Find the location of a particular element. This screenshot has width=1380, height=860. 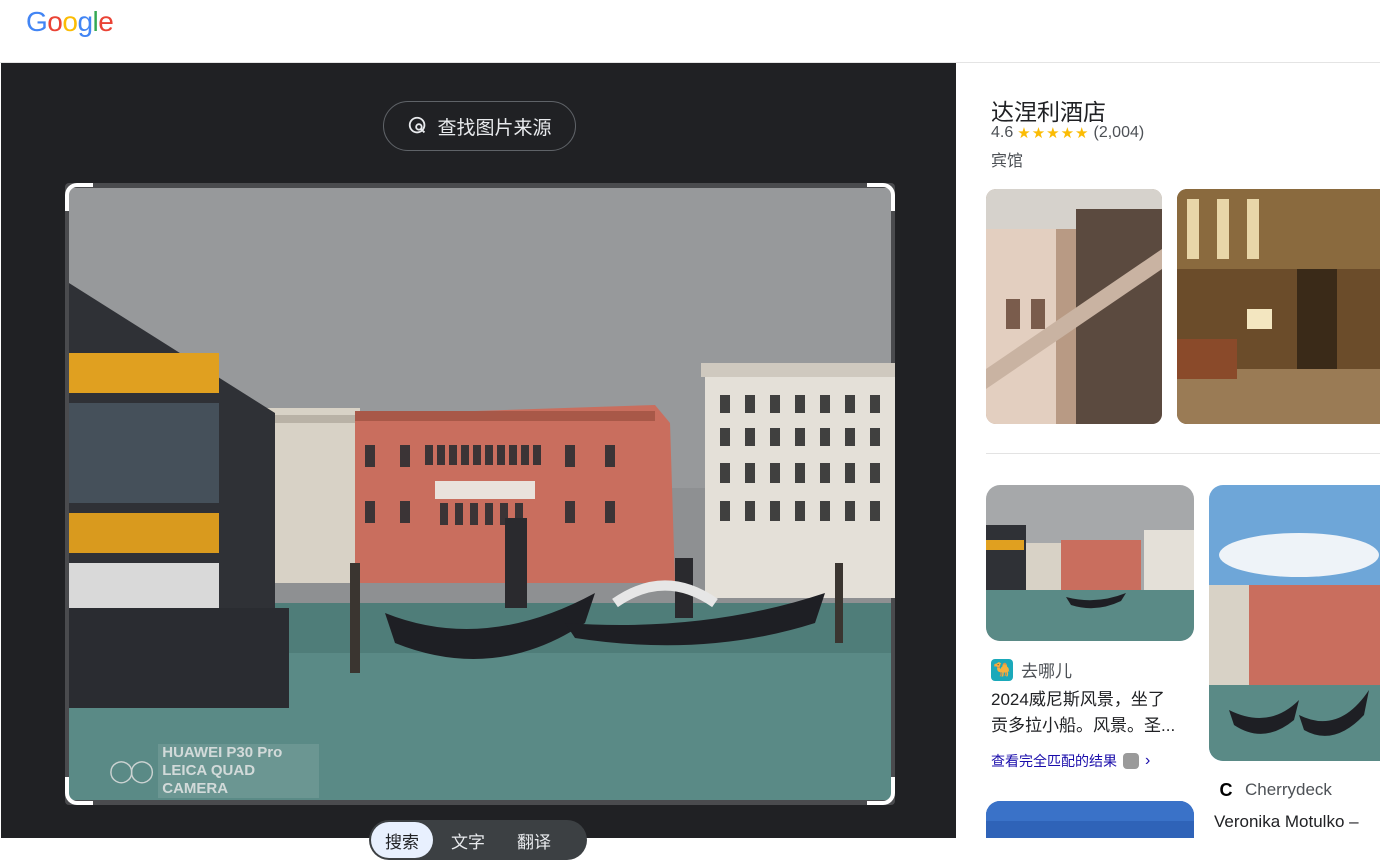

rating-row: 4.6 ★★★★★ (2,004) is located at coordinates (1067, 133).